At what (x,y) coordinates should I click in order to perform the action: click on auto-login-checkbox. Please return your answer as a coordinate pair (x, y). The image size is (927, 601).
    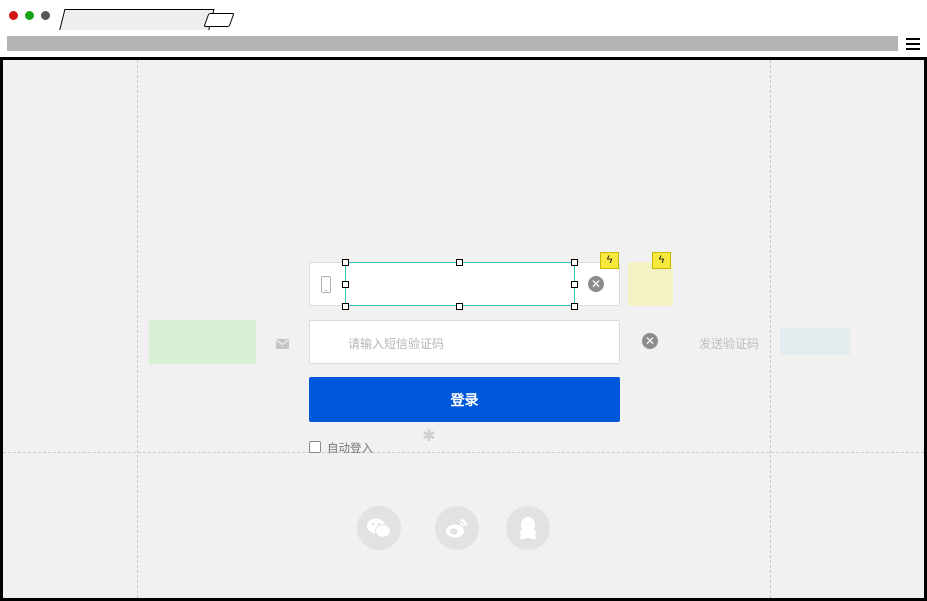
    Looking at the image, I should click on (315, 447).